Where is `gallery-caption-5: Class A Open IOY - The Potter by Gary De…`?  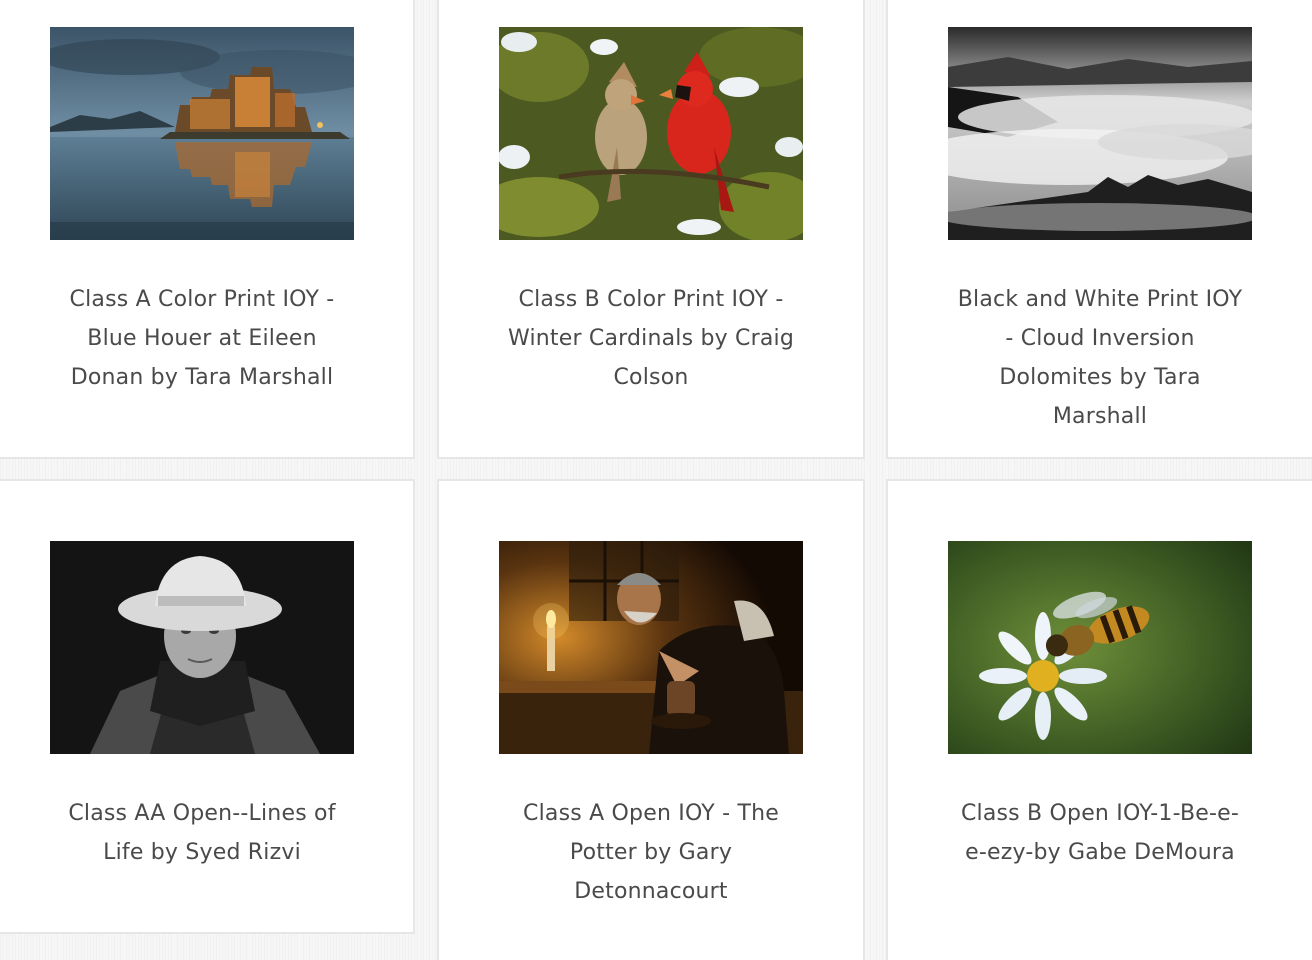
gallery-caption-5: Class A Open IOY - The Potter by Gary De… is located at coordinates (651, 852).